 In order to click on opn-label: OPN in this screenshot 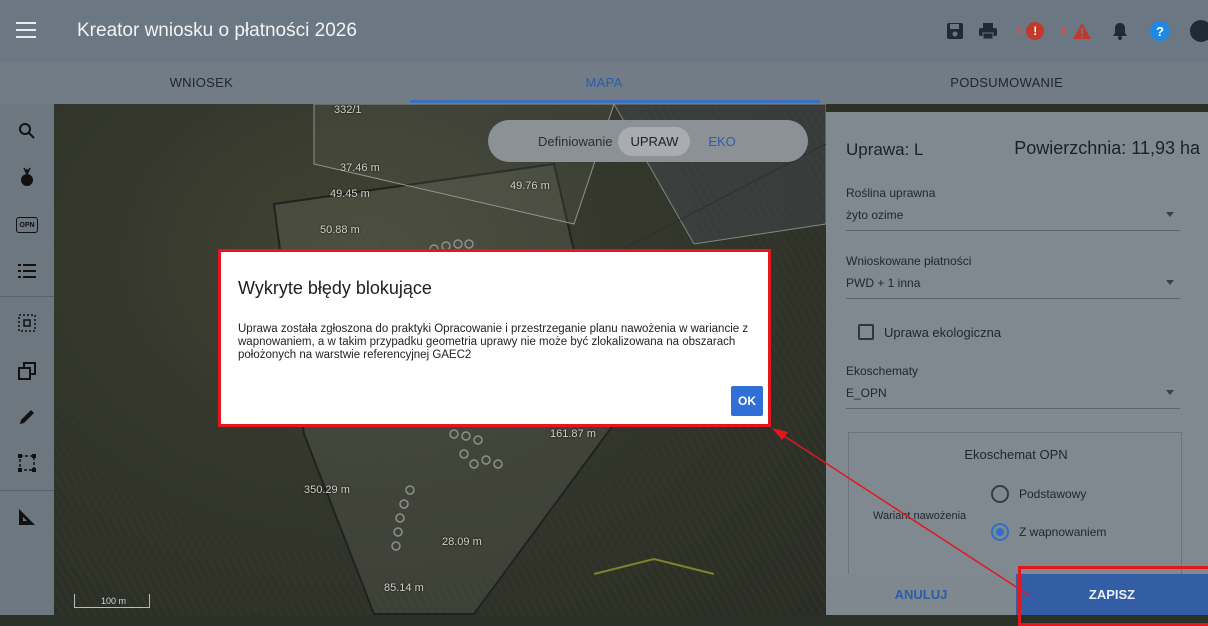, I will do `click(27, 225)`.